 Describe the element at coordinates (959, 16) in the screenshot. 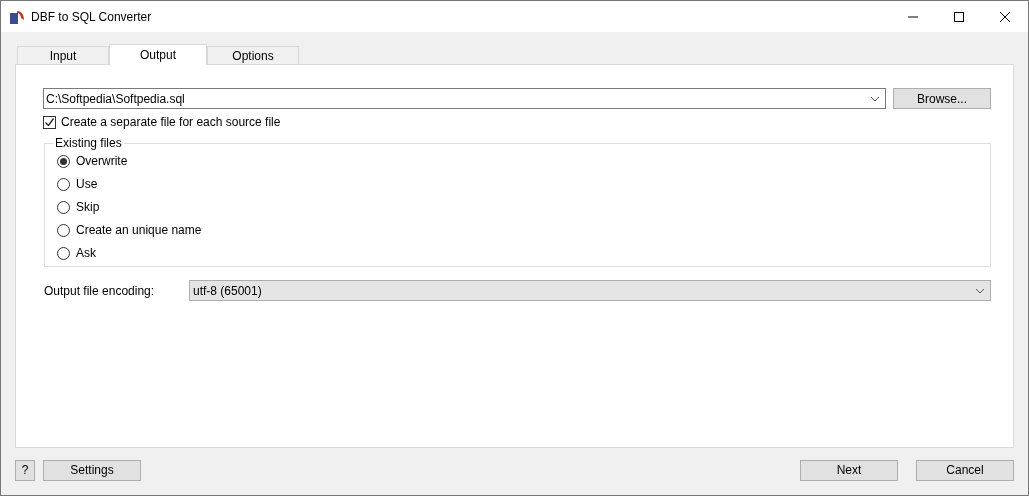

I see `maximize-icon` at that location.